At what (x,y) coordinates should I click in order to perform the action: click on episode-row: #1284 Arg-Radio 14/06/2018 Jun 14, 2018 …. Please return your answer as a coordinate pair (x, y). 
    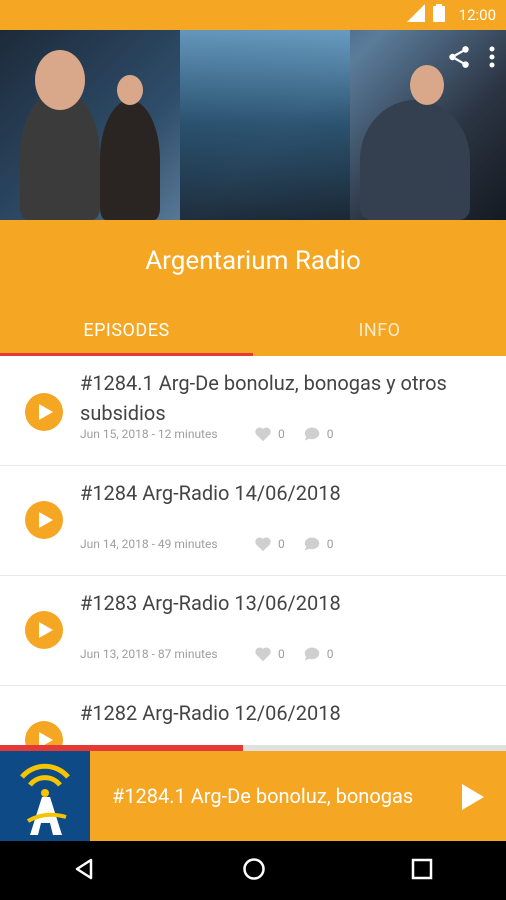
    Looking at the image, I should click on (253, 521).